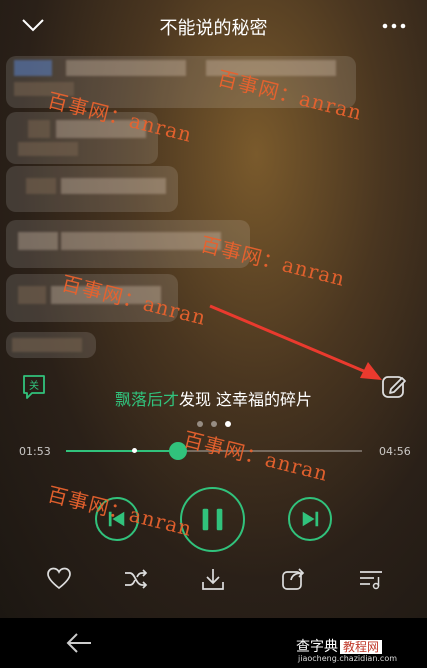 This screenshot has height=668, width=427. I want to click on song-title: 不能说的秘密, so click(213, 28).